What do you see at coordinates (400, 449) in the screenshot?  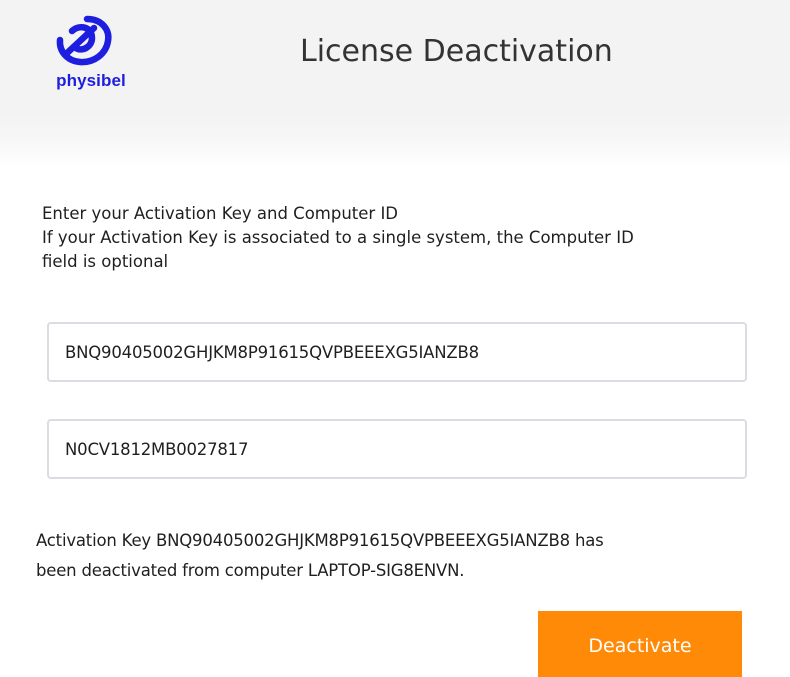 I see `computer-id-input` at bounding box center [400, 449].